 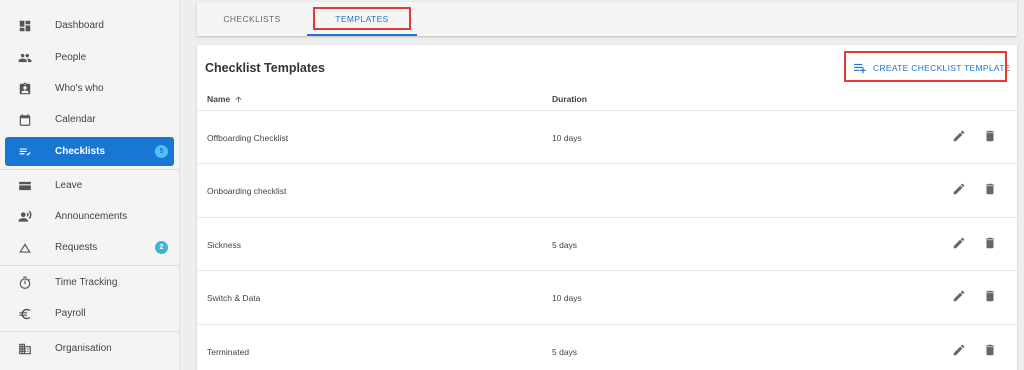 I want to click on sidebar-item-label: Calendar, so click(x=75, y=119).